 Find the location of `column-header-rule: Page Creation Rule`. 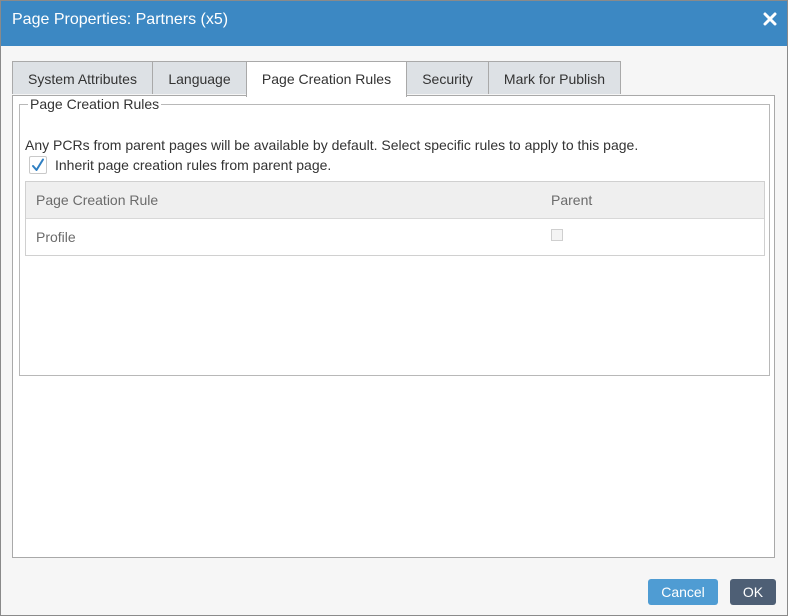

column-header-rule: Page Creation Rule is located at coordinates (97, 200).